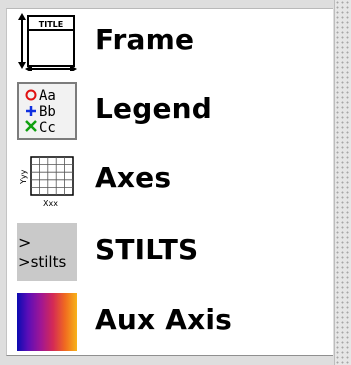 This screenshot has width=351, height=365. Describe the element at coordinates (42, 262) in the screenshot. I see `stilts-icon-command: >stilts` at that location.